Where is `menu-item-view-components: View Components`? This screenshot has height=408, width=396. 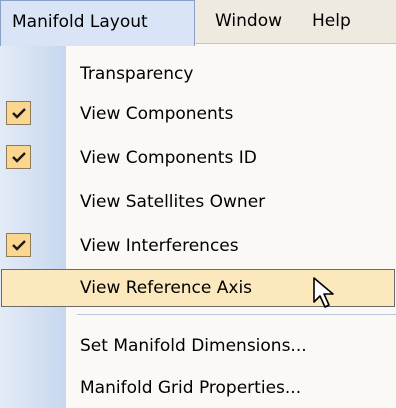
menu-item-view-components: View Components is located at coordinates (198, 114).